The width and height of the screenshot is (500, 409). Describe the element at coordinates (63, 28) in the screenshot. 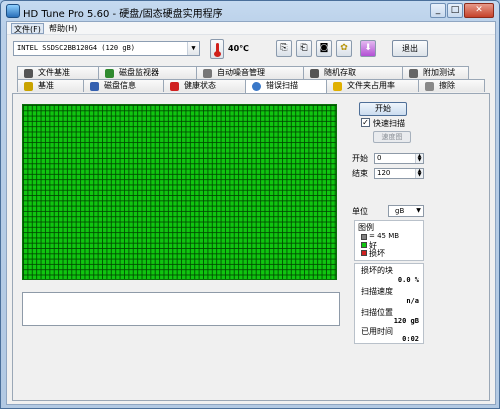

I see `menu-help: 帮助(H)` at that location.